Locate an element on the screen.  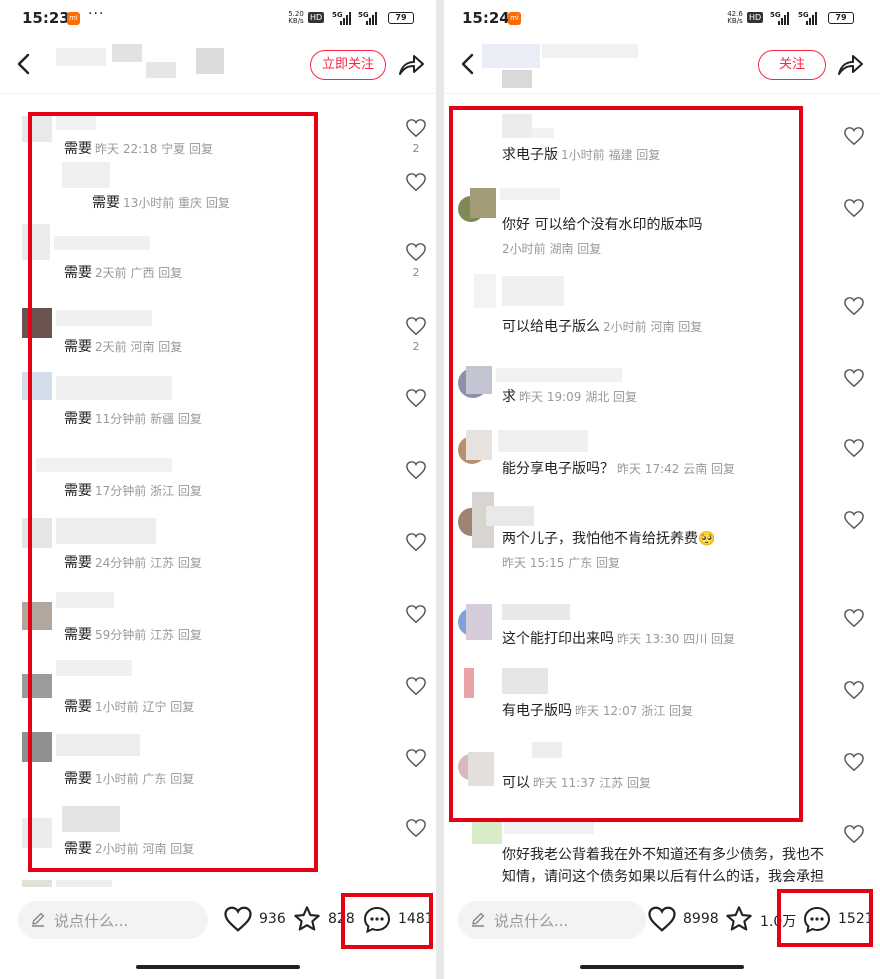
comment-item: 可以给电子版么 2小时前 河南 回复 is located at coordinates (662, 309).